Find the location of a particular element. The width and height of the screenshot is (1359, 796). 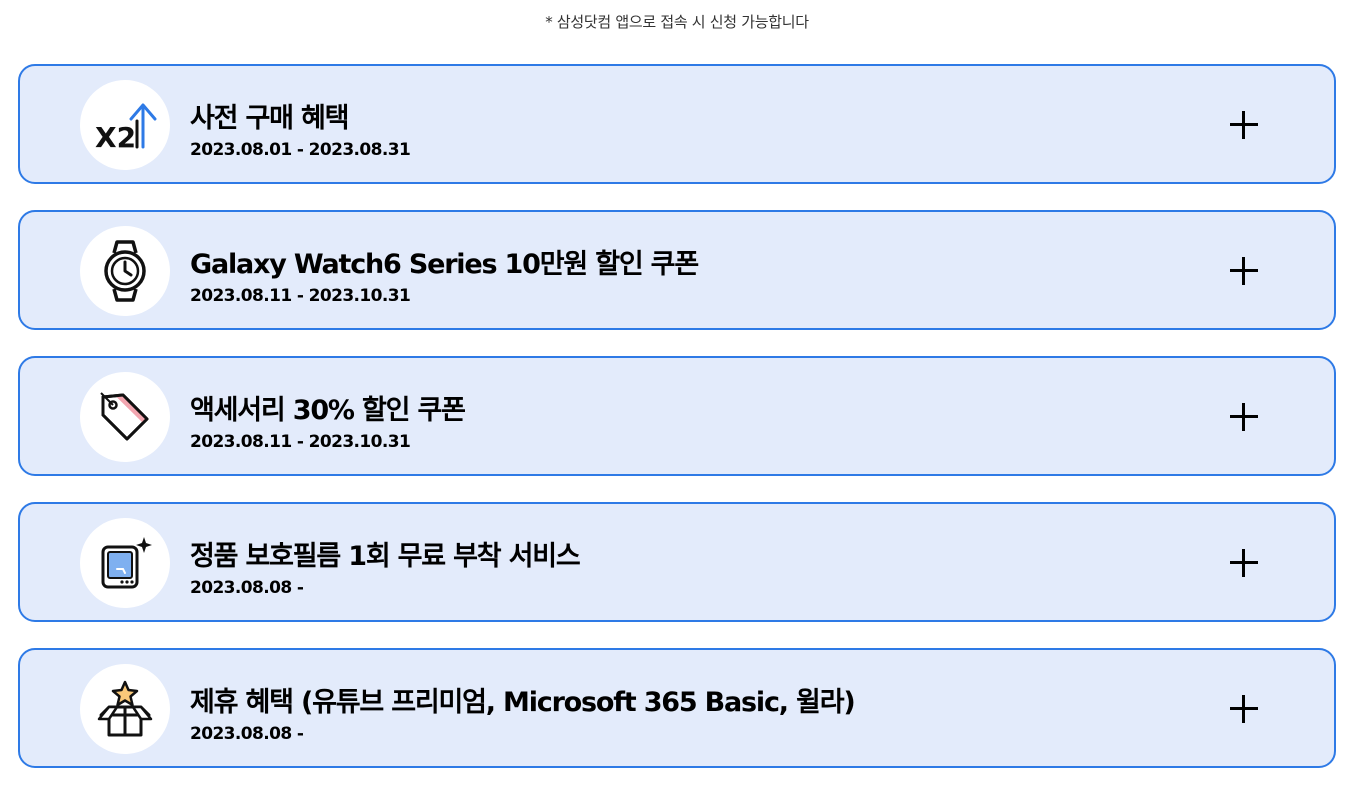

svg-text: X2 is located at coordinates (115, 137).